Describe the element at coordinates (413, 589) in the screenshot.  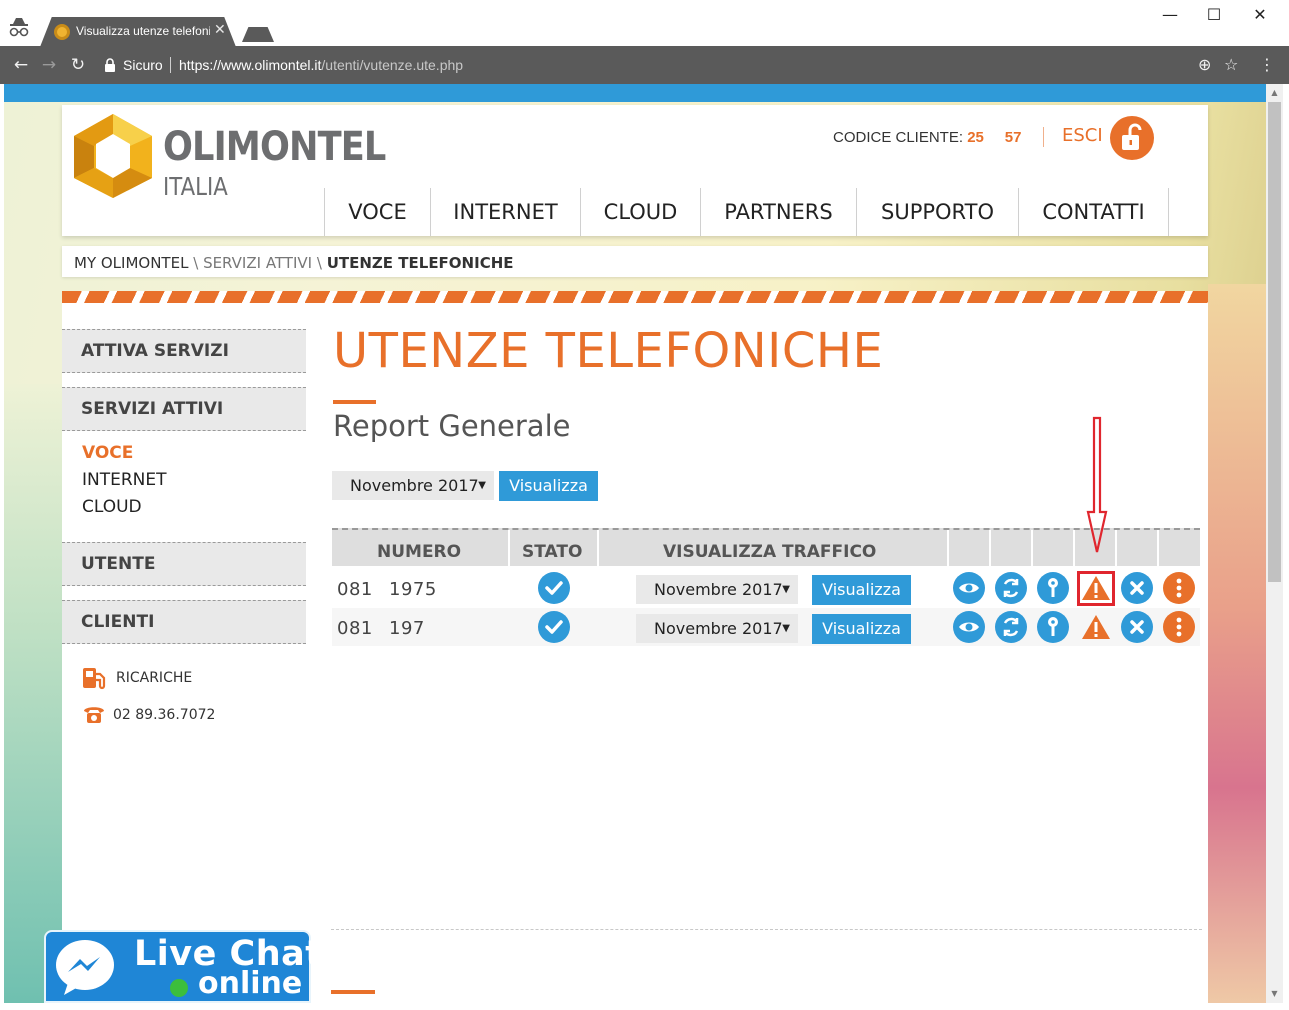
I see `row-number-suffix: 1975` at that location.